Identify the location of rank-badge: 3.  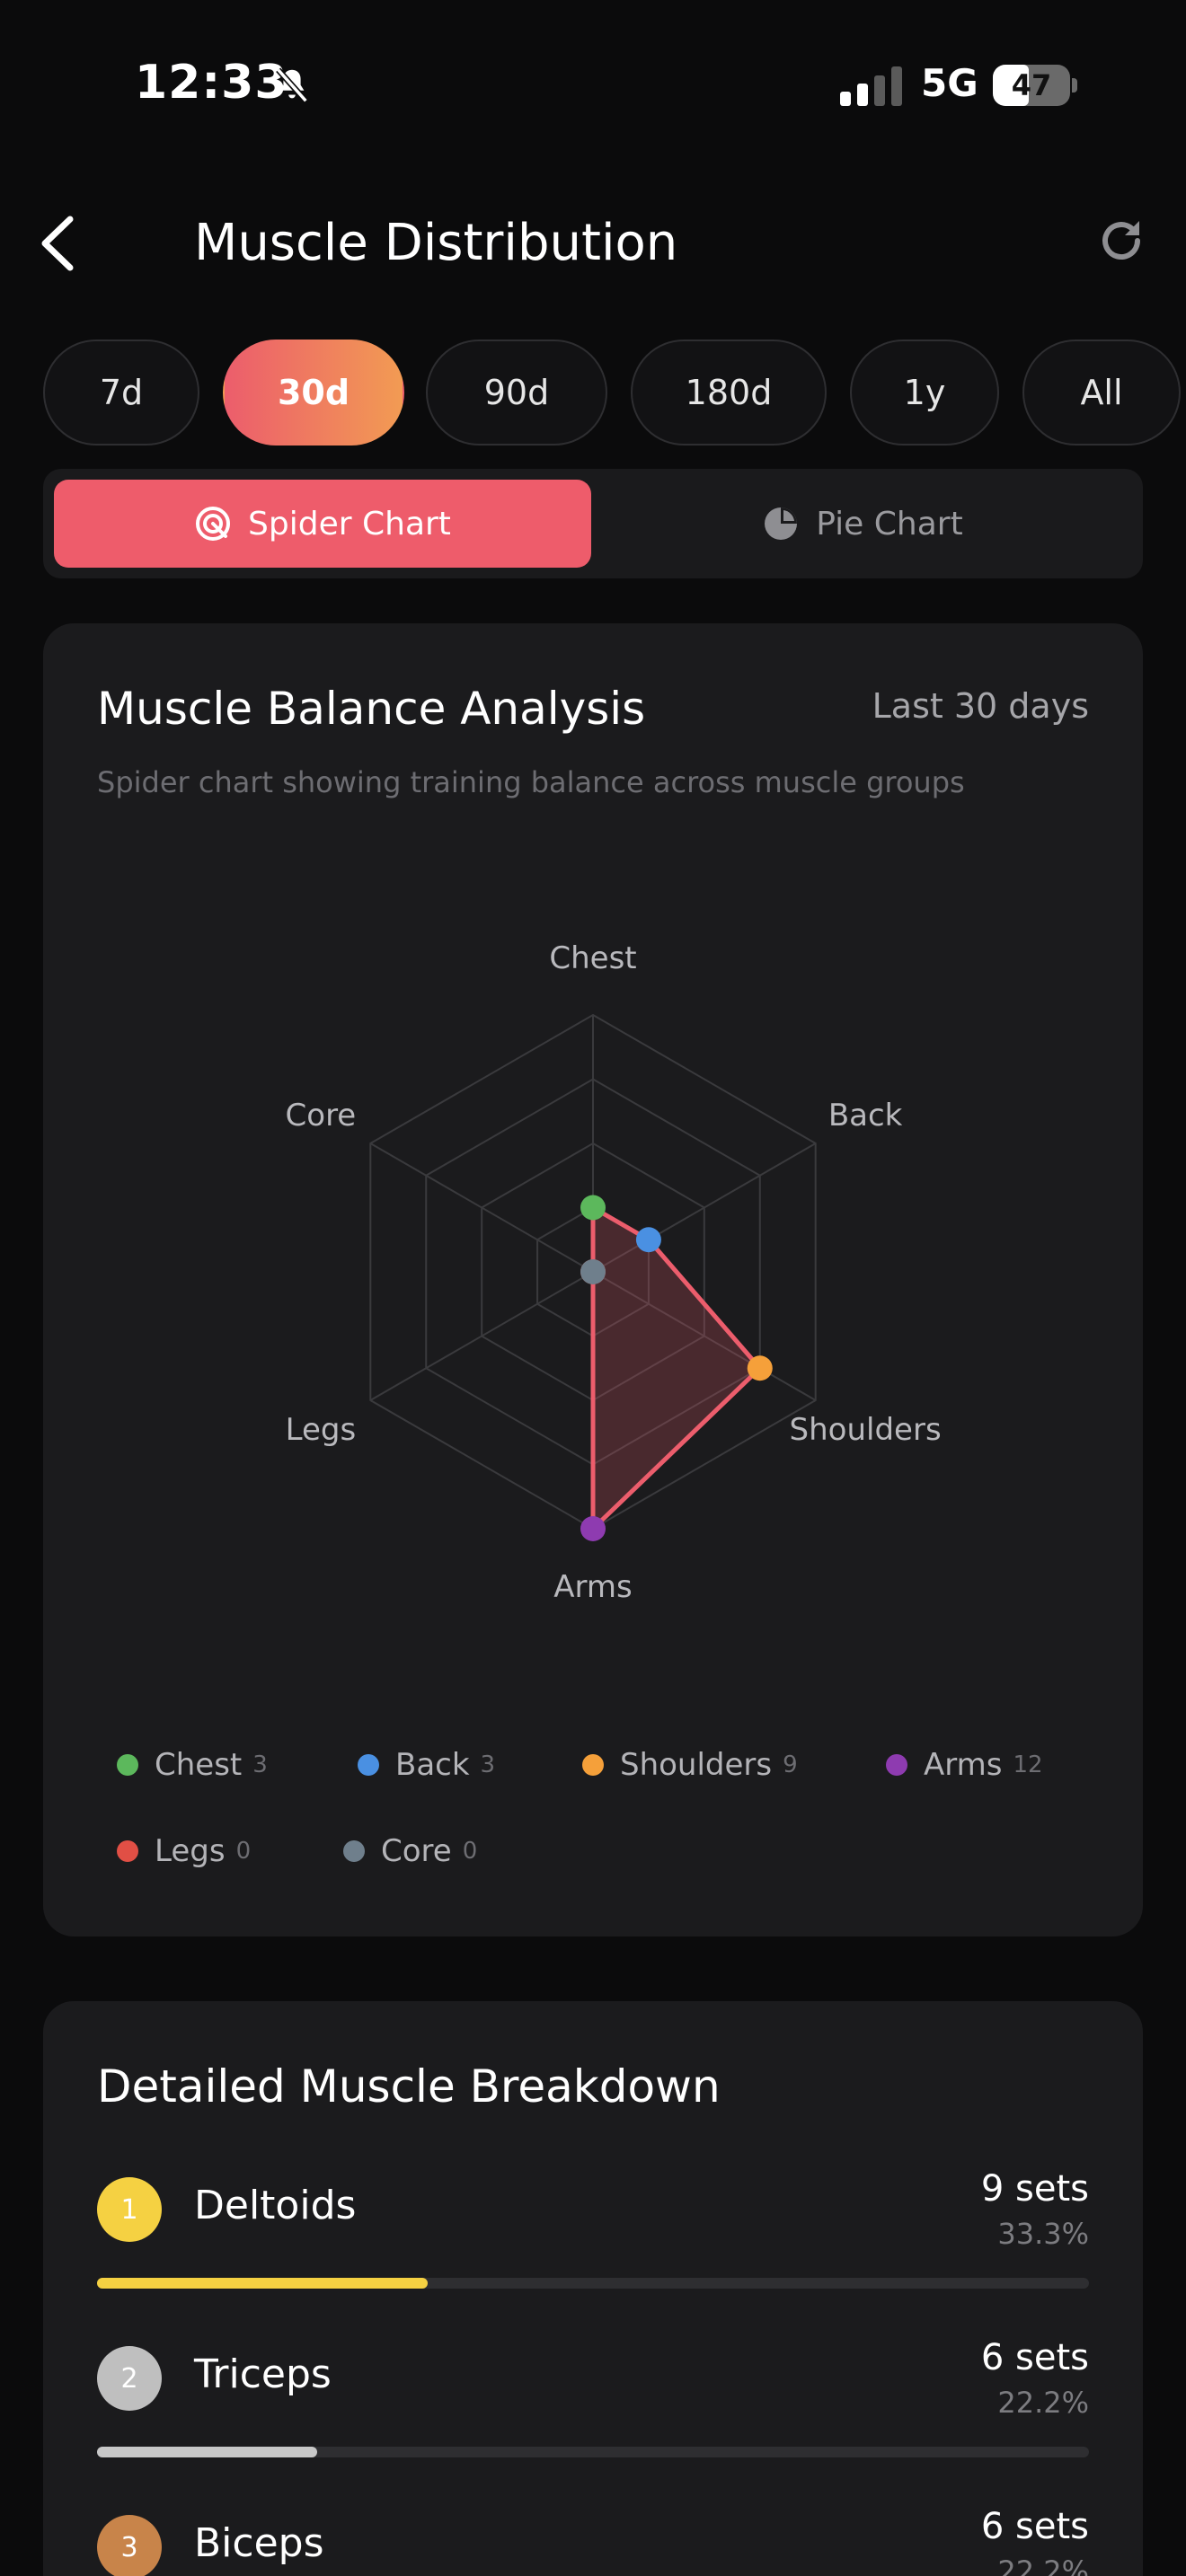
(129, 2545).